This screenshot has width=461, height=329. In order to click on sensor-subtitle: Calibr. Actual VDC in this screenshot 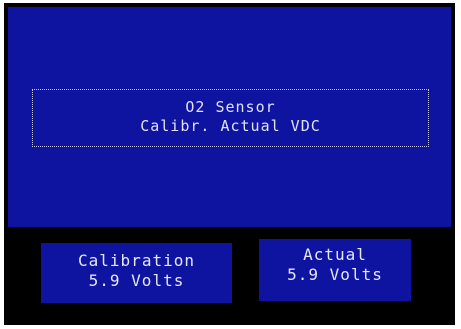, I will do `click(230, 126)`.